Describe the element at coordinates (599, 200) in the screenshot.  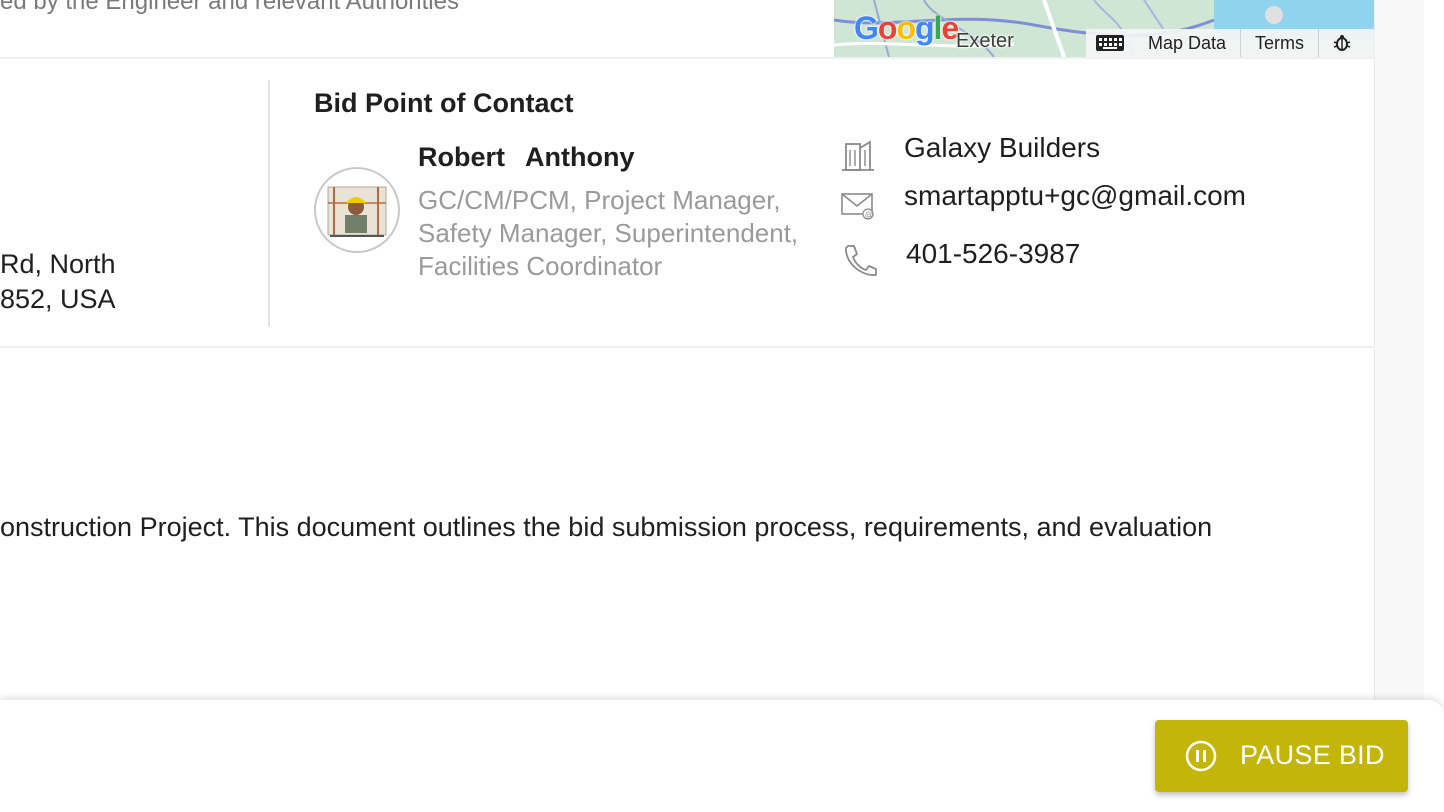
I see `contact-role-line: GC/CM/PCM, Project Manager,` at that location.